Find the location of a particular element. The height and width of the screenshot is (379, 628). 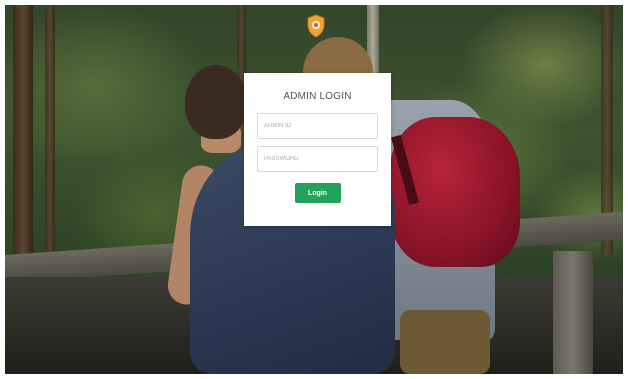

login-card: ADMIN LOGIN Login is located at coordinates (317, 149).